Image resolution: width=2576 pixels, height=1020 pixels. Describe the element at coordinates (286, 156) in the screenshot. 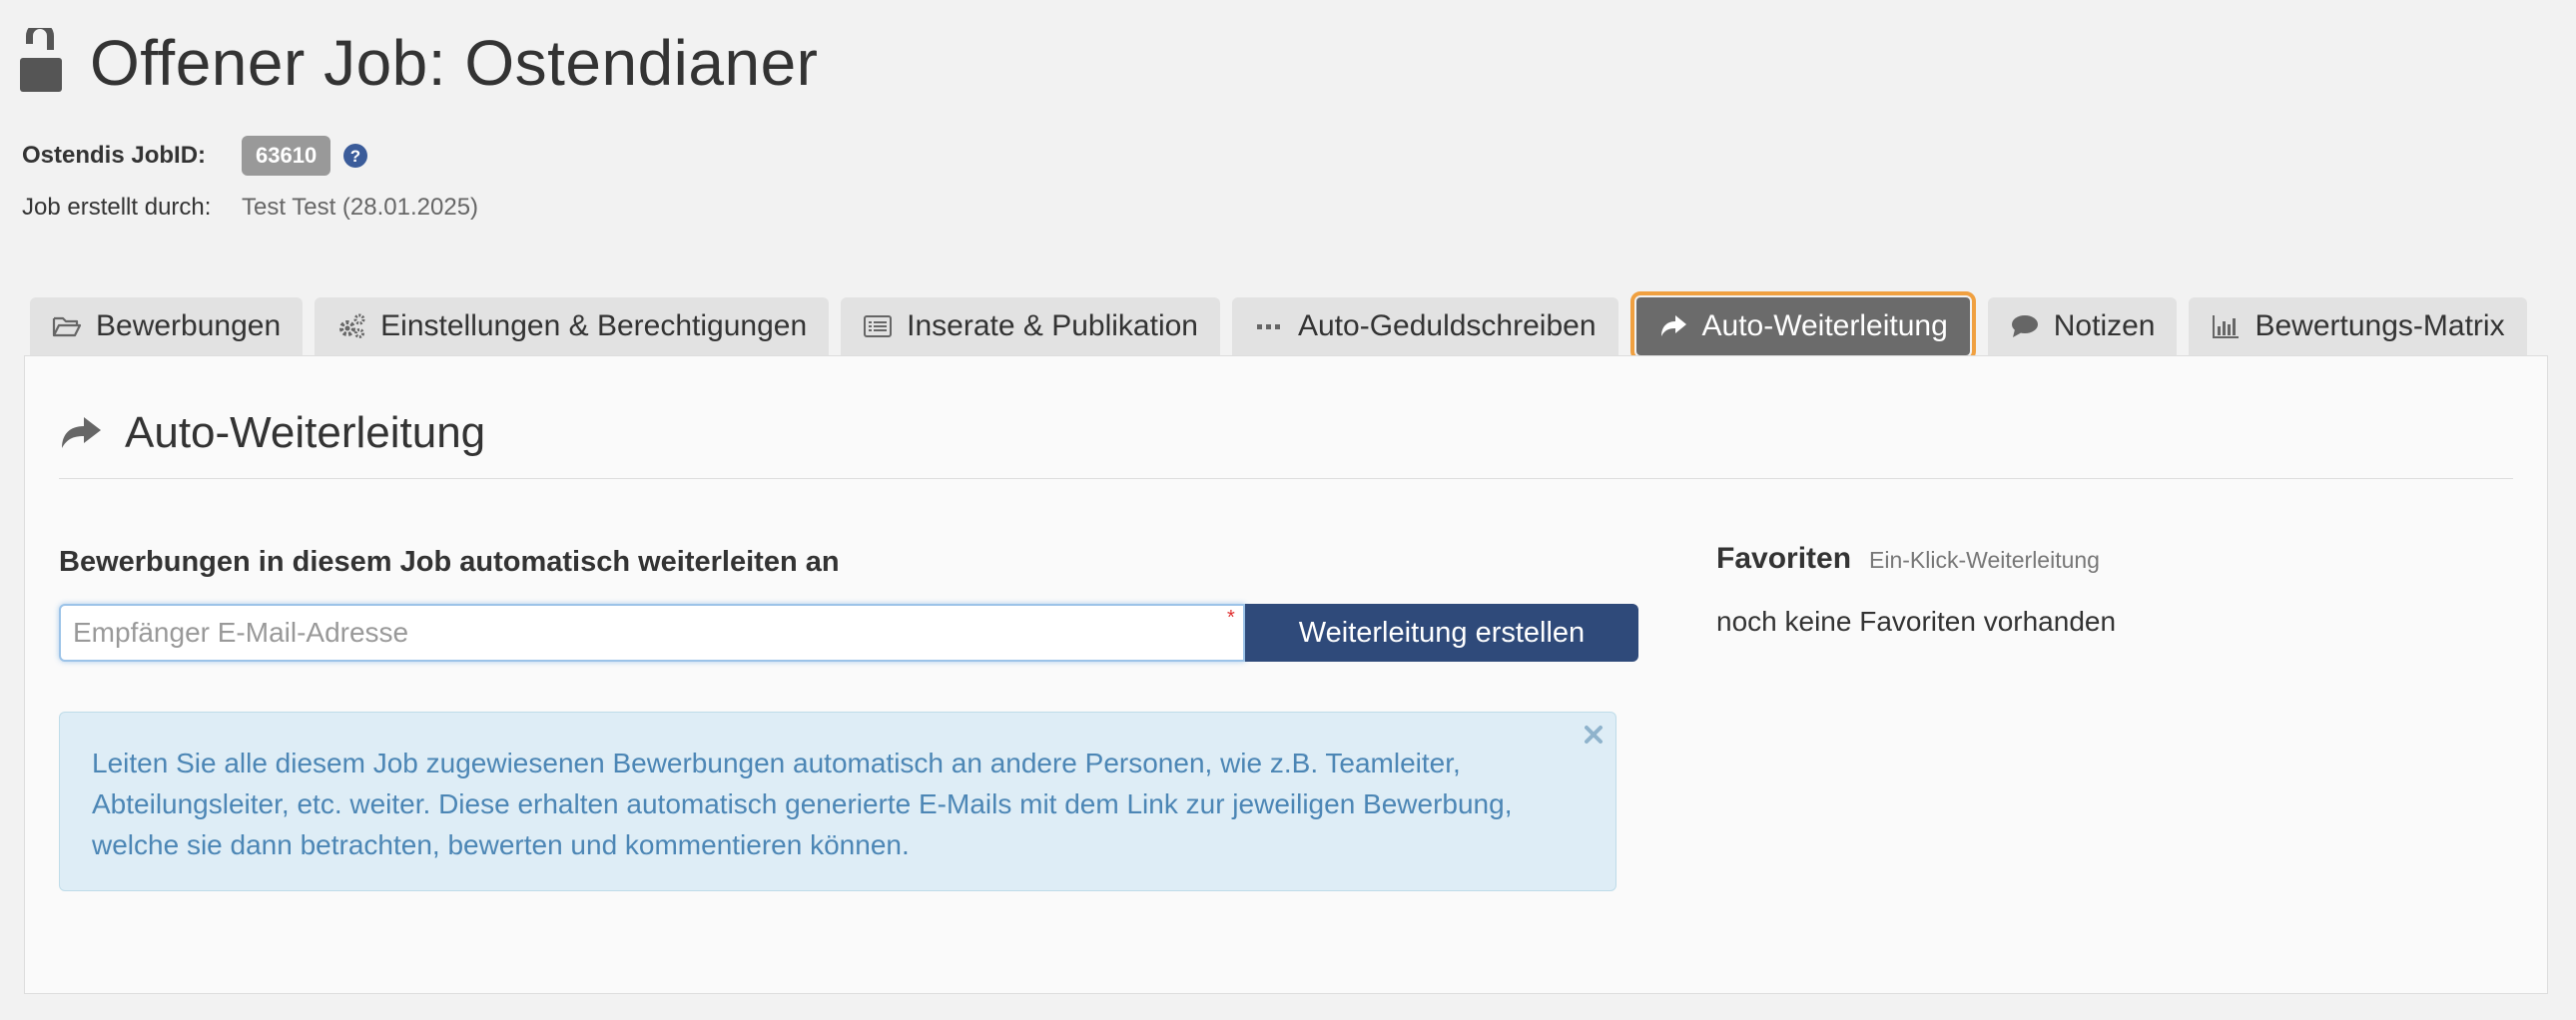

I see `jobid-badge: 63610` at that location.